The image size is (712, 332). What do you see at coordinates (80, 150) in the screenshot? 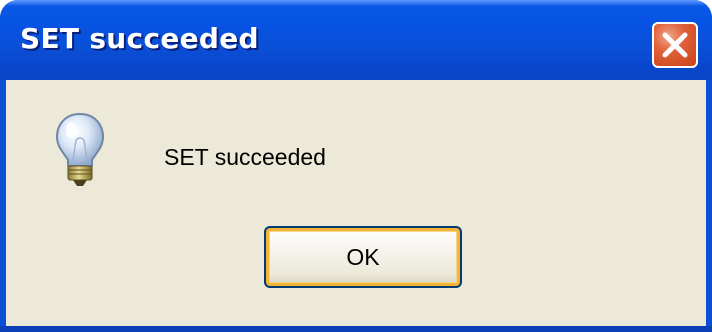
I see `lightbulb-icon` at bounding box center [80, 150].